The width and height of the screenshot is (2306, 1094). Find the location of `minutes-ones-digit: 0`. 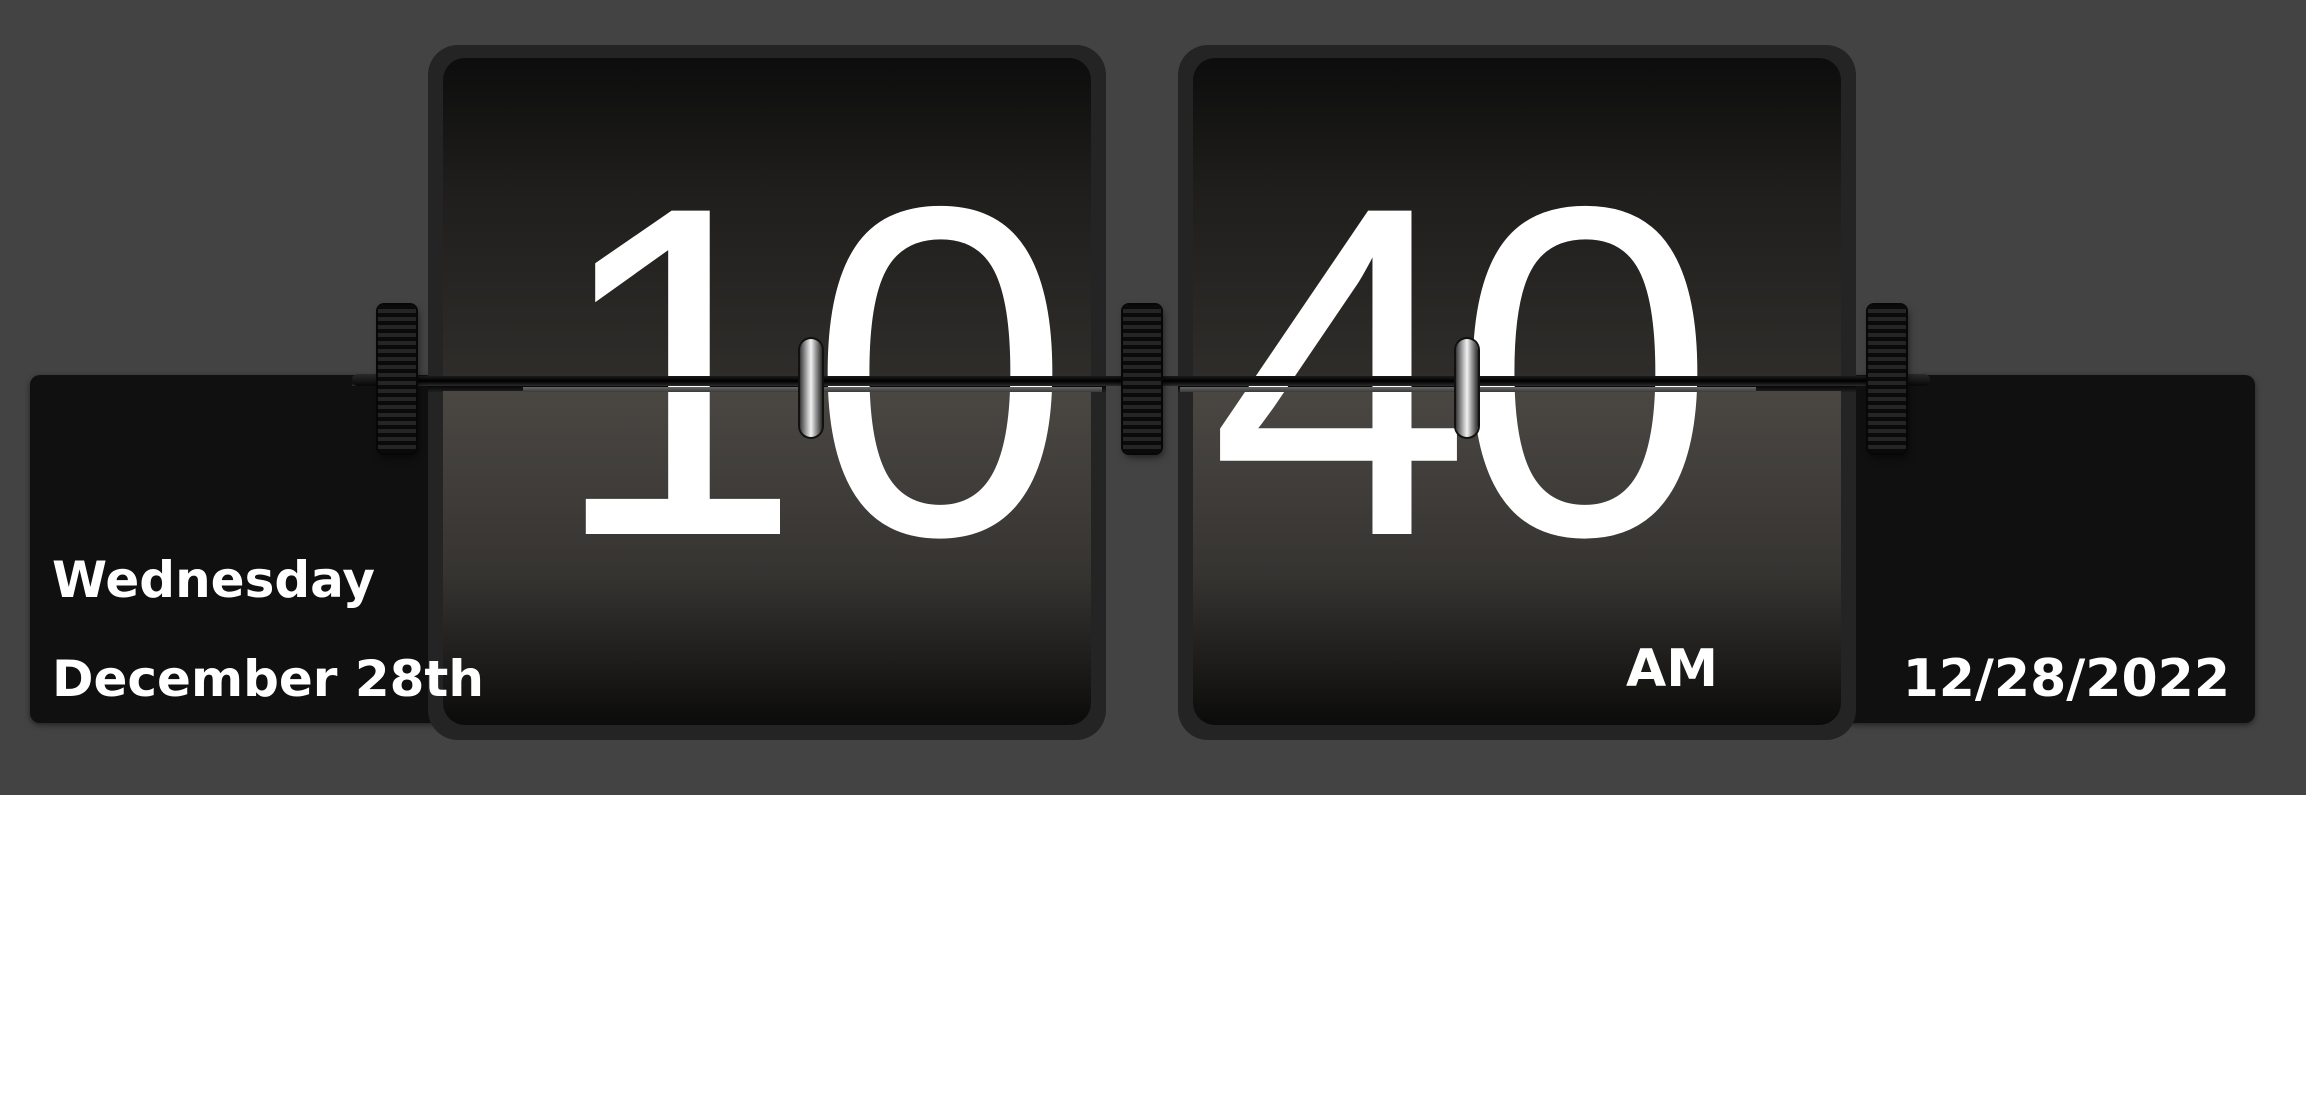

minutes-ones-digit: 0 is located at coordinates (1585, 372).